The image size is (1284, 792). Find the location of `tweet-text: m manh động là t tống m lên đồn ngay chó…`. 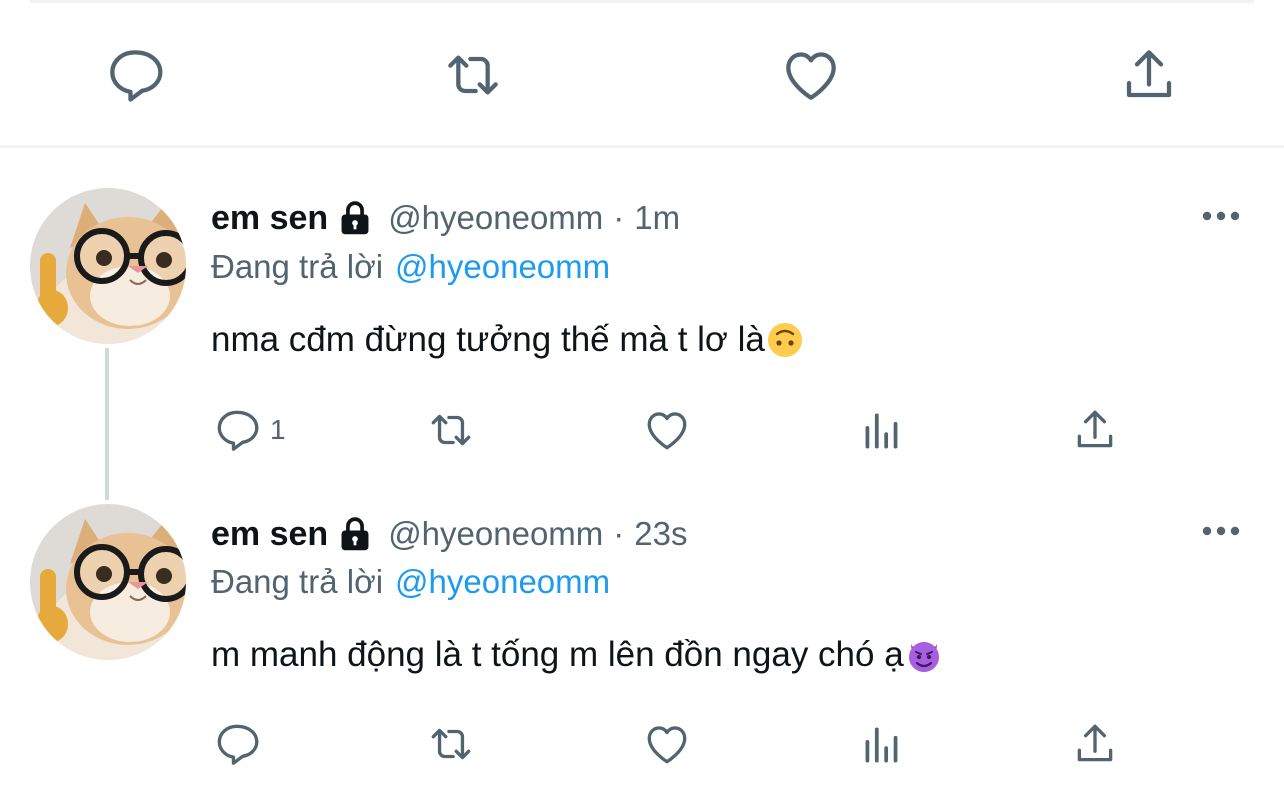

tweet-text: m manh động là t tống m lên đồn ngay chó… is located at coordinates (576, 655).